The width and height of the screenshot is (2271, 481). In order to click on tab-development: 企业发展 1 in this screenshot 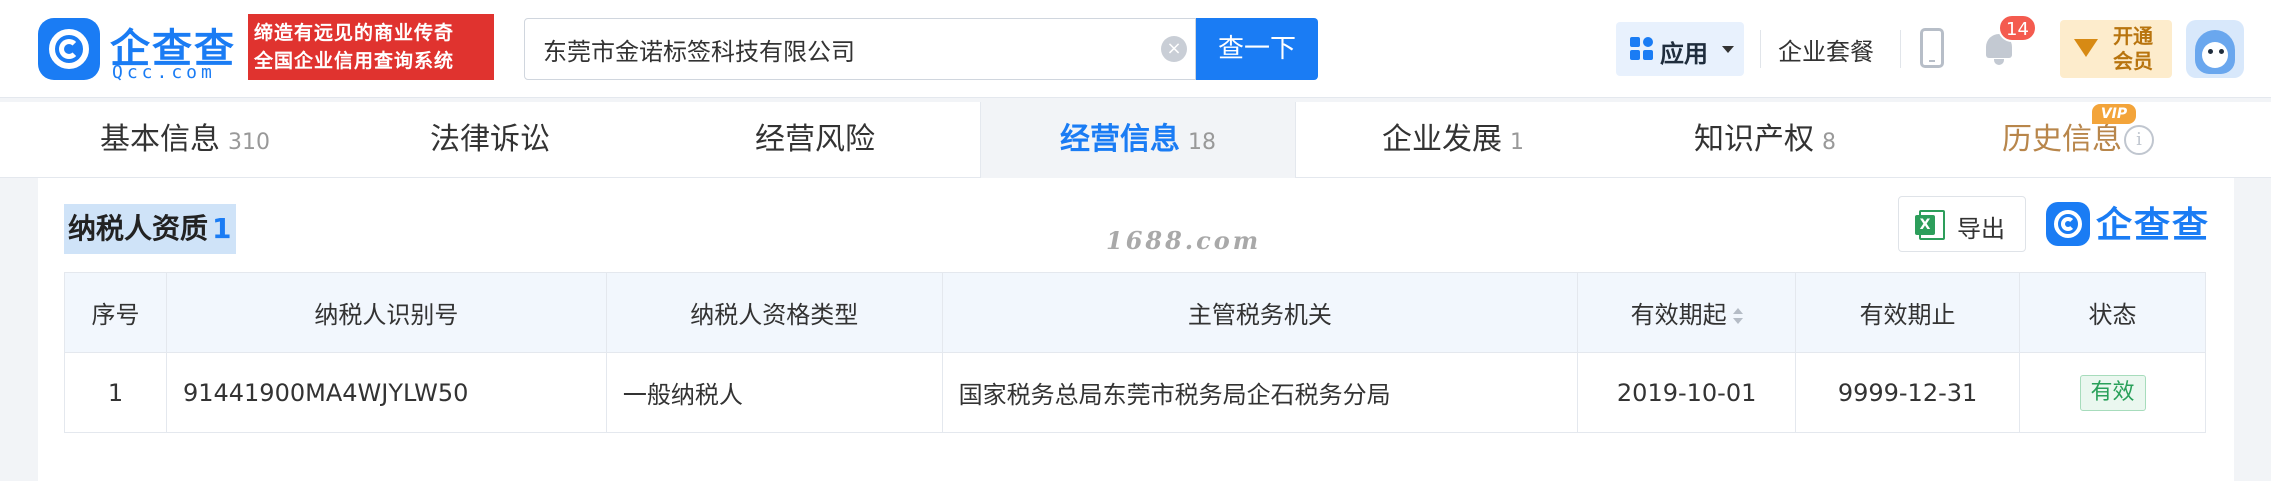, I will do `click(1453, 140)`.